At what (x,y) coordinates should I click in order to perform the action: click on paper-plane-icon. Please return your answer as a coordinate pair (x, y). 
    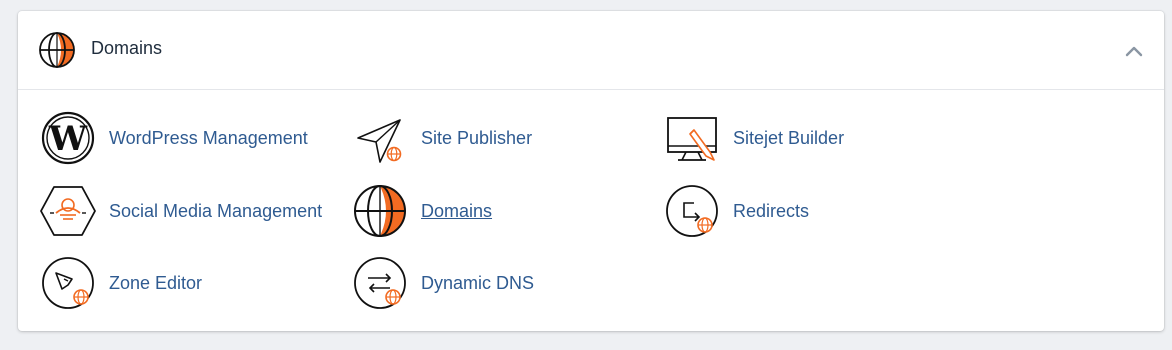
    Looking at the image, I should click on (379, 141).